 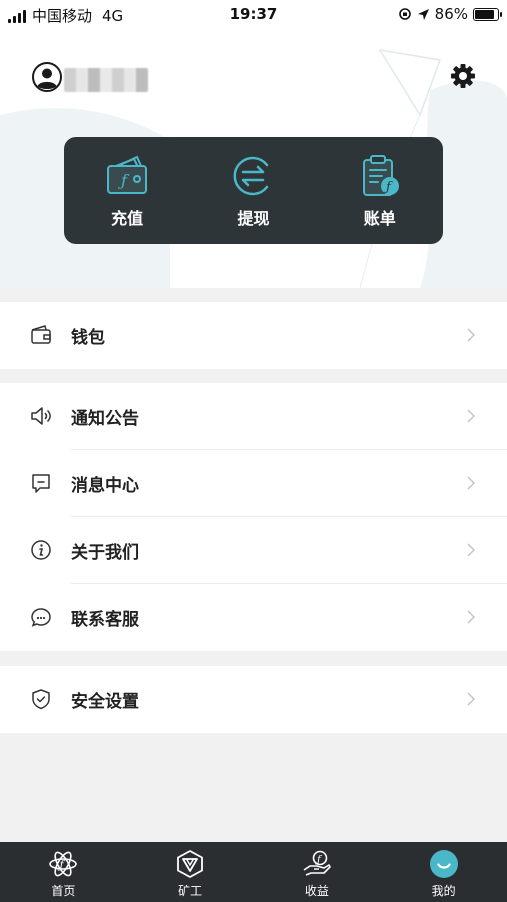 I want to click on battery-percent: 86%, so click(x=451, y=14).